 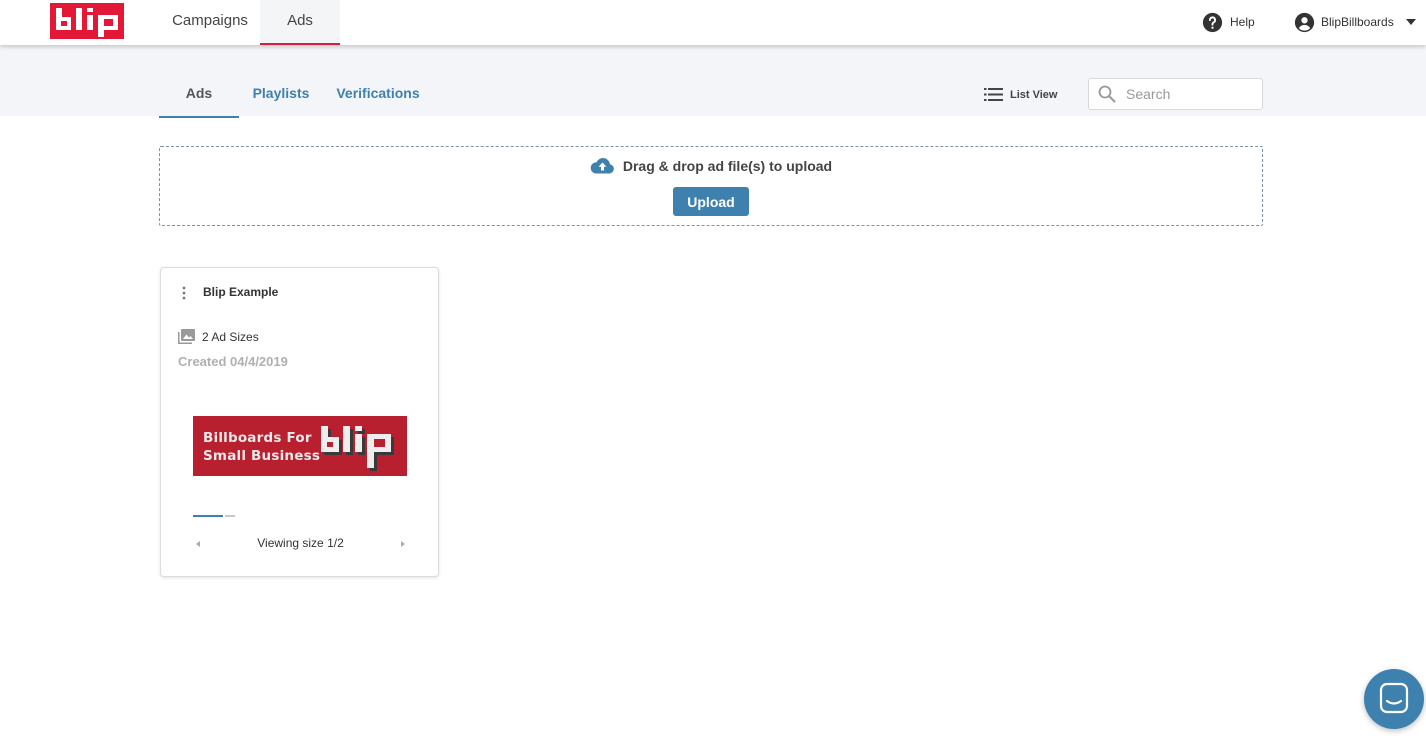 What do you see at coordinates (713, 22) in the screenshot?
I see `top-navigation-bar: Campaigns Ads Help BlipBillboards` at bounding box center [713, 22].